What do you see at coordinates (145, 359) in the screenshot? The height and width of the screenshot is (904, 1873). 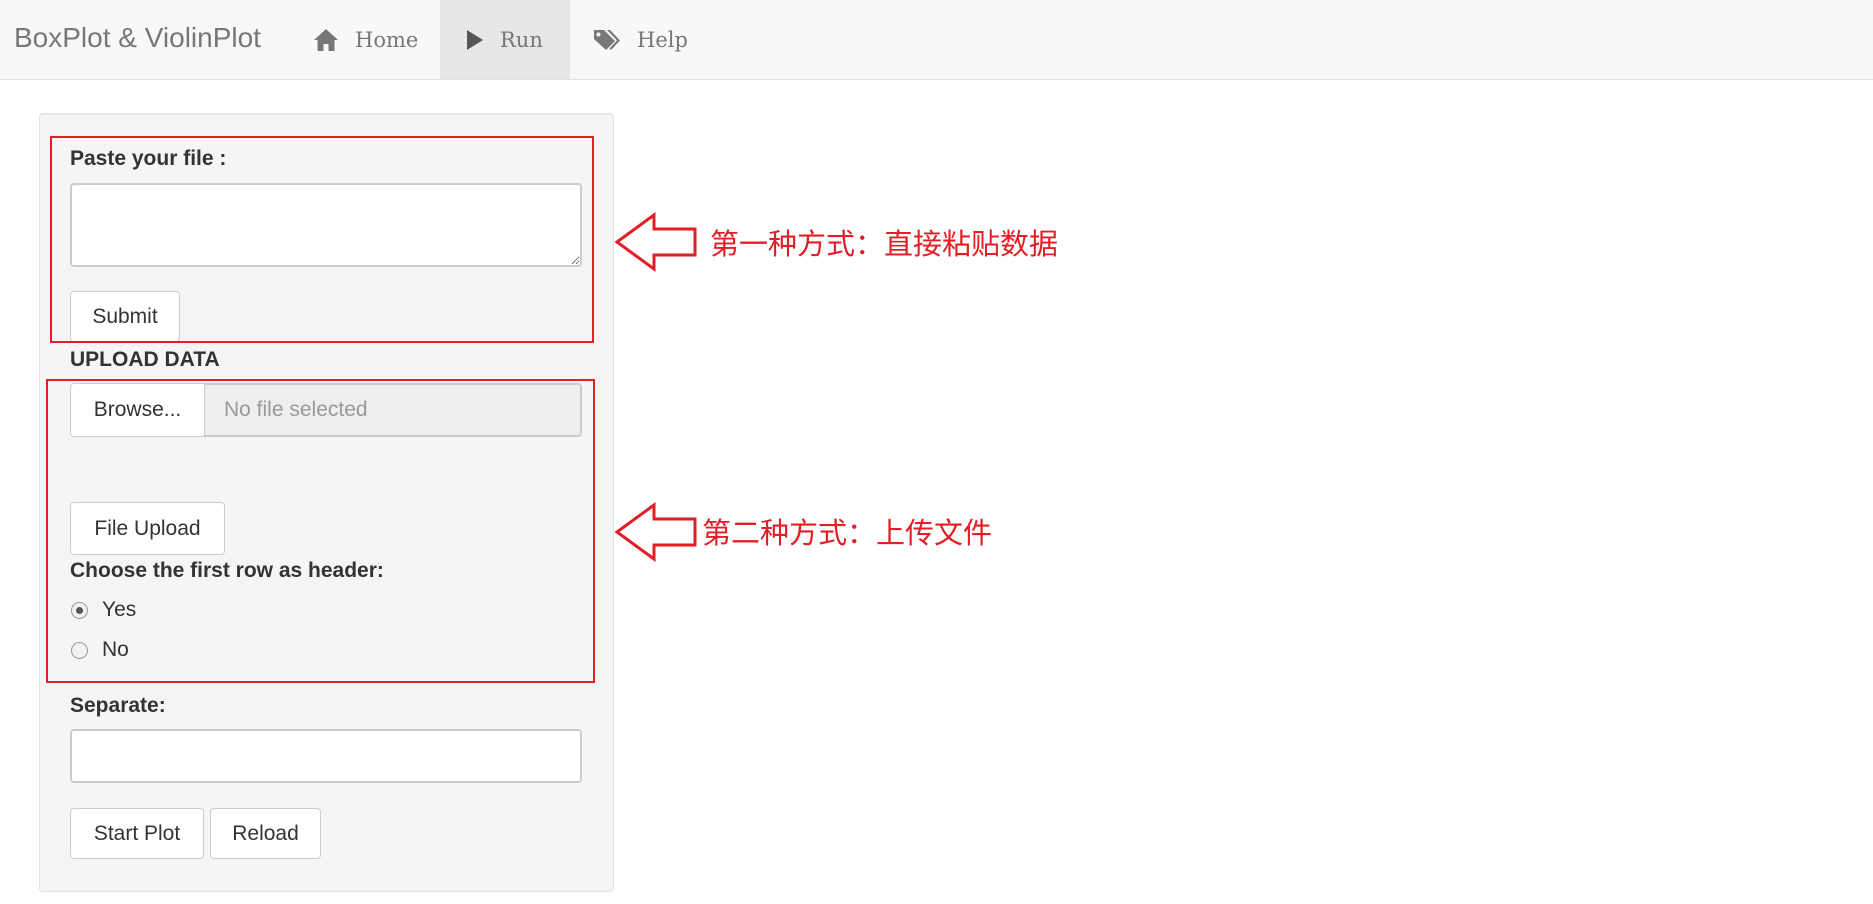 I see `upload-data-title: UPLOAD DATA` at bounding box center [145, 359].